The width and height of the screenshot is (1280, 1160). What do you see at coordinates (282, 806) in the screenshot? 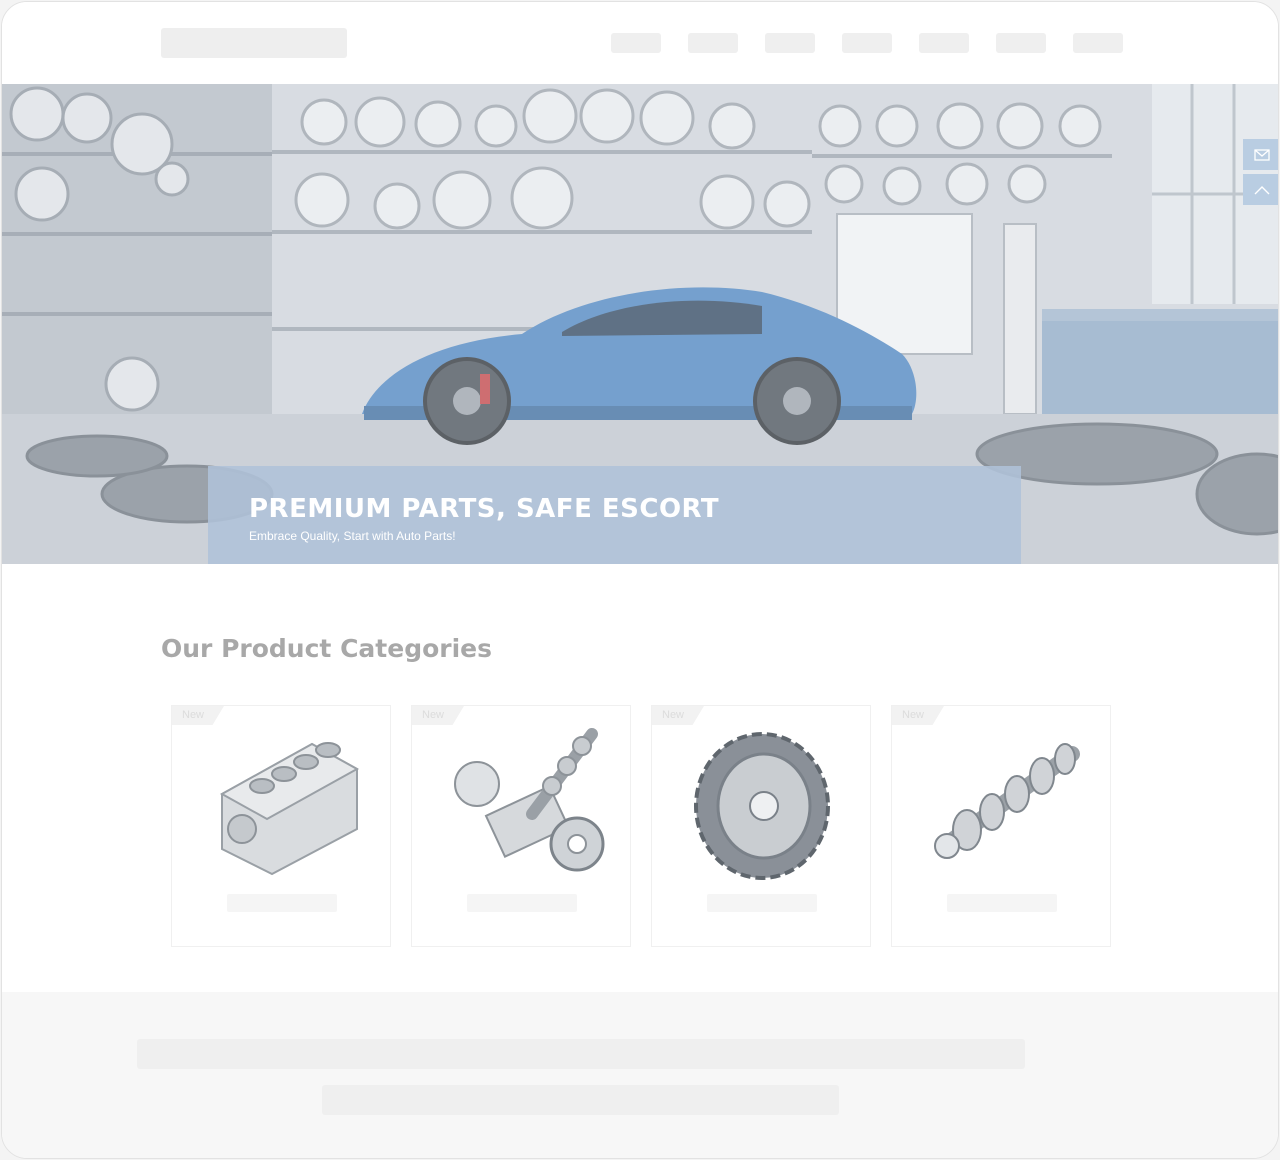
I see `engine-block-image` at bounding box center [282, 806].